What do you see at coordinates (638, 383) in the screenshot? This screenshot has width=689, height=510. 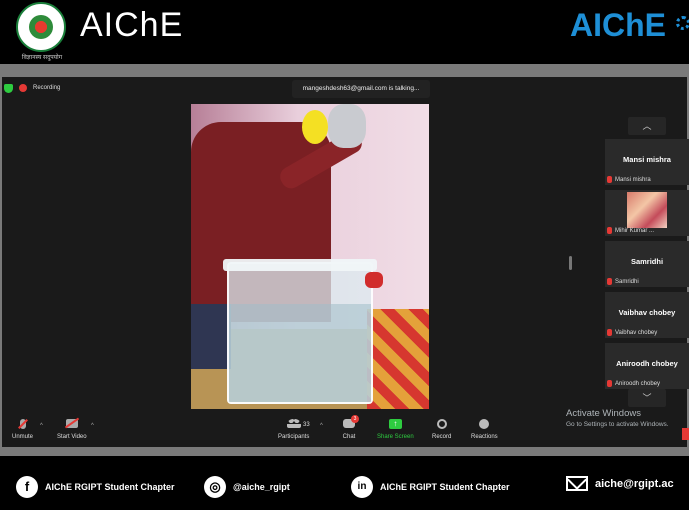 I see `participant-tag-label: Aniroodh chobey` at bounding box center [638, 383].